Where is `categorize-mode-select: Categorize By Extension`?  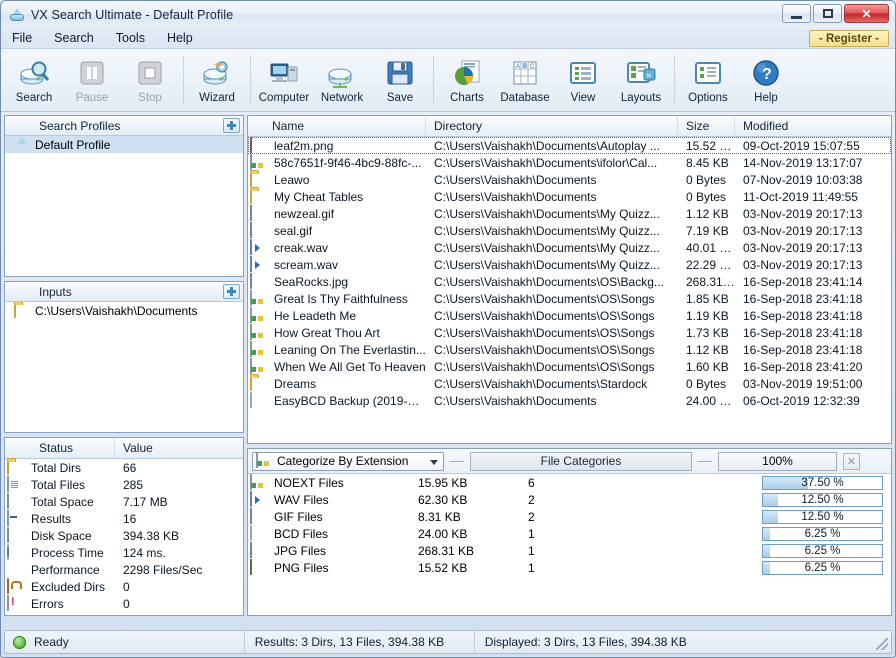
categorize-mode-select: Categorize By Extension is located at coordinates (348, 461).